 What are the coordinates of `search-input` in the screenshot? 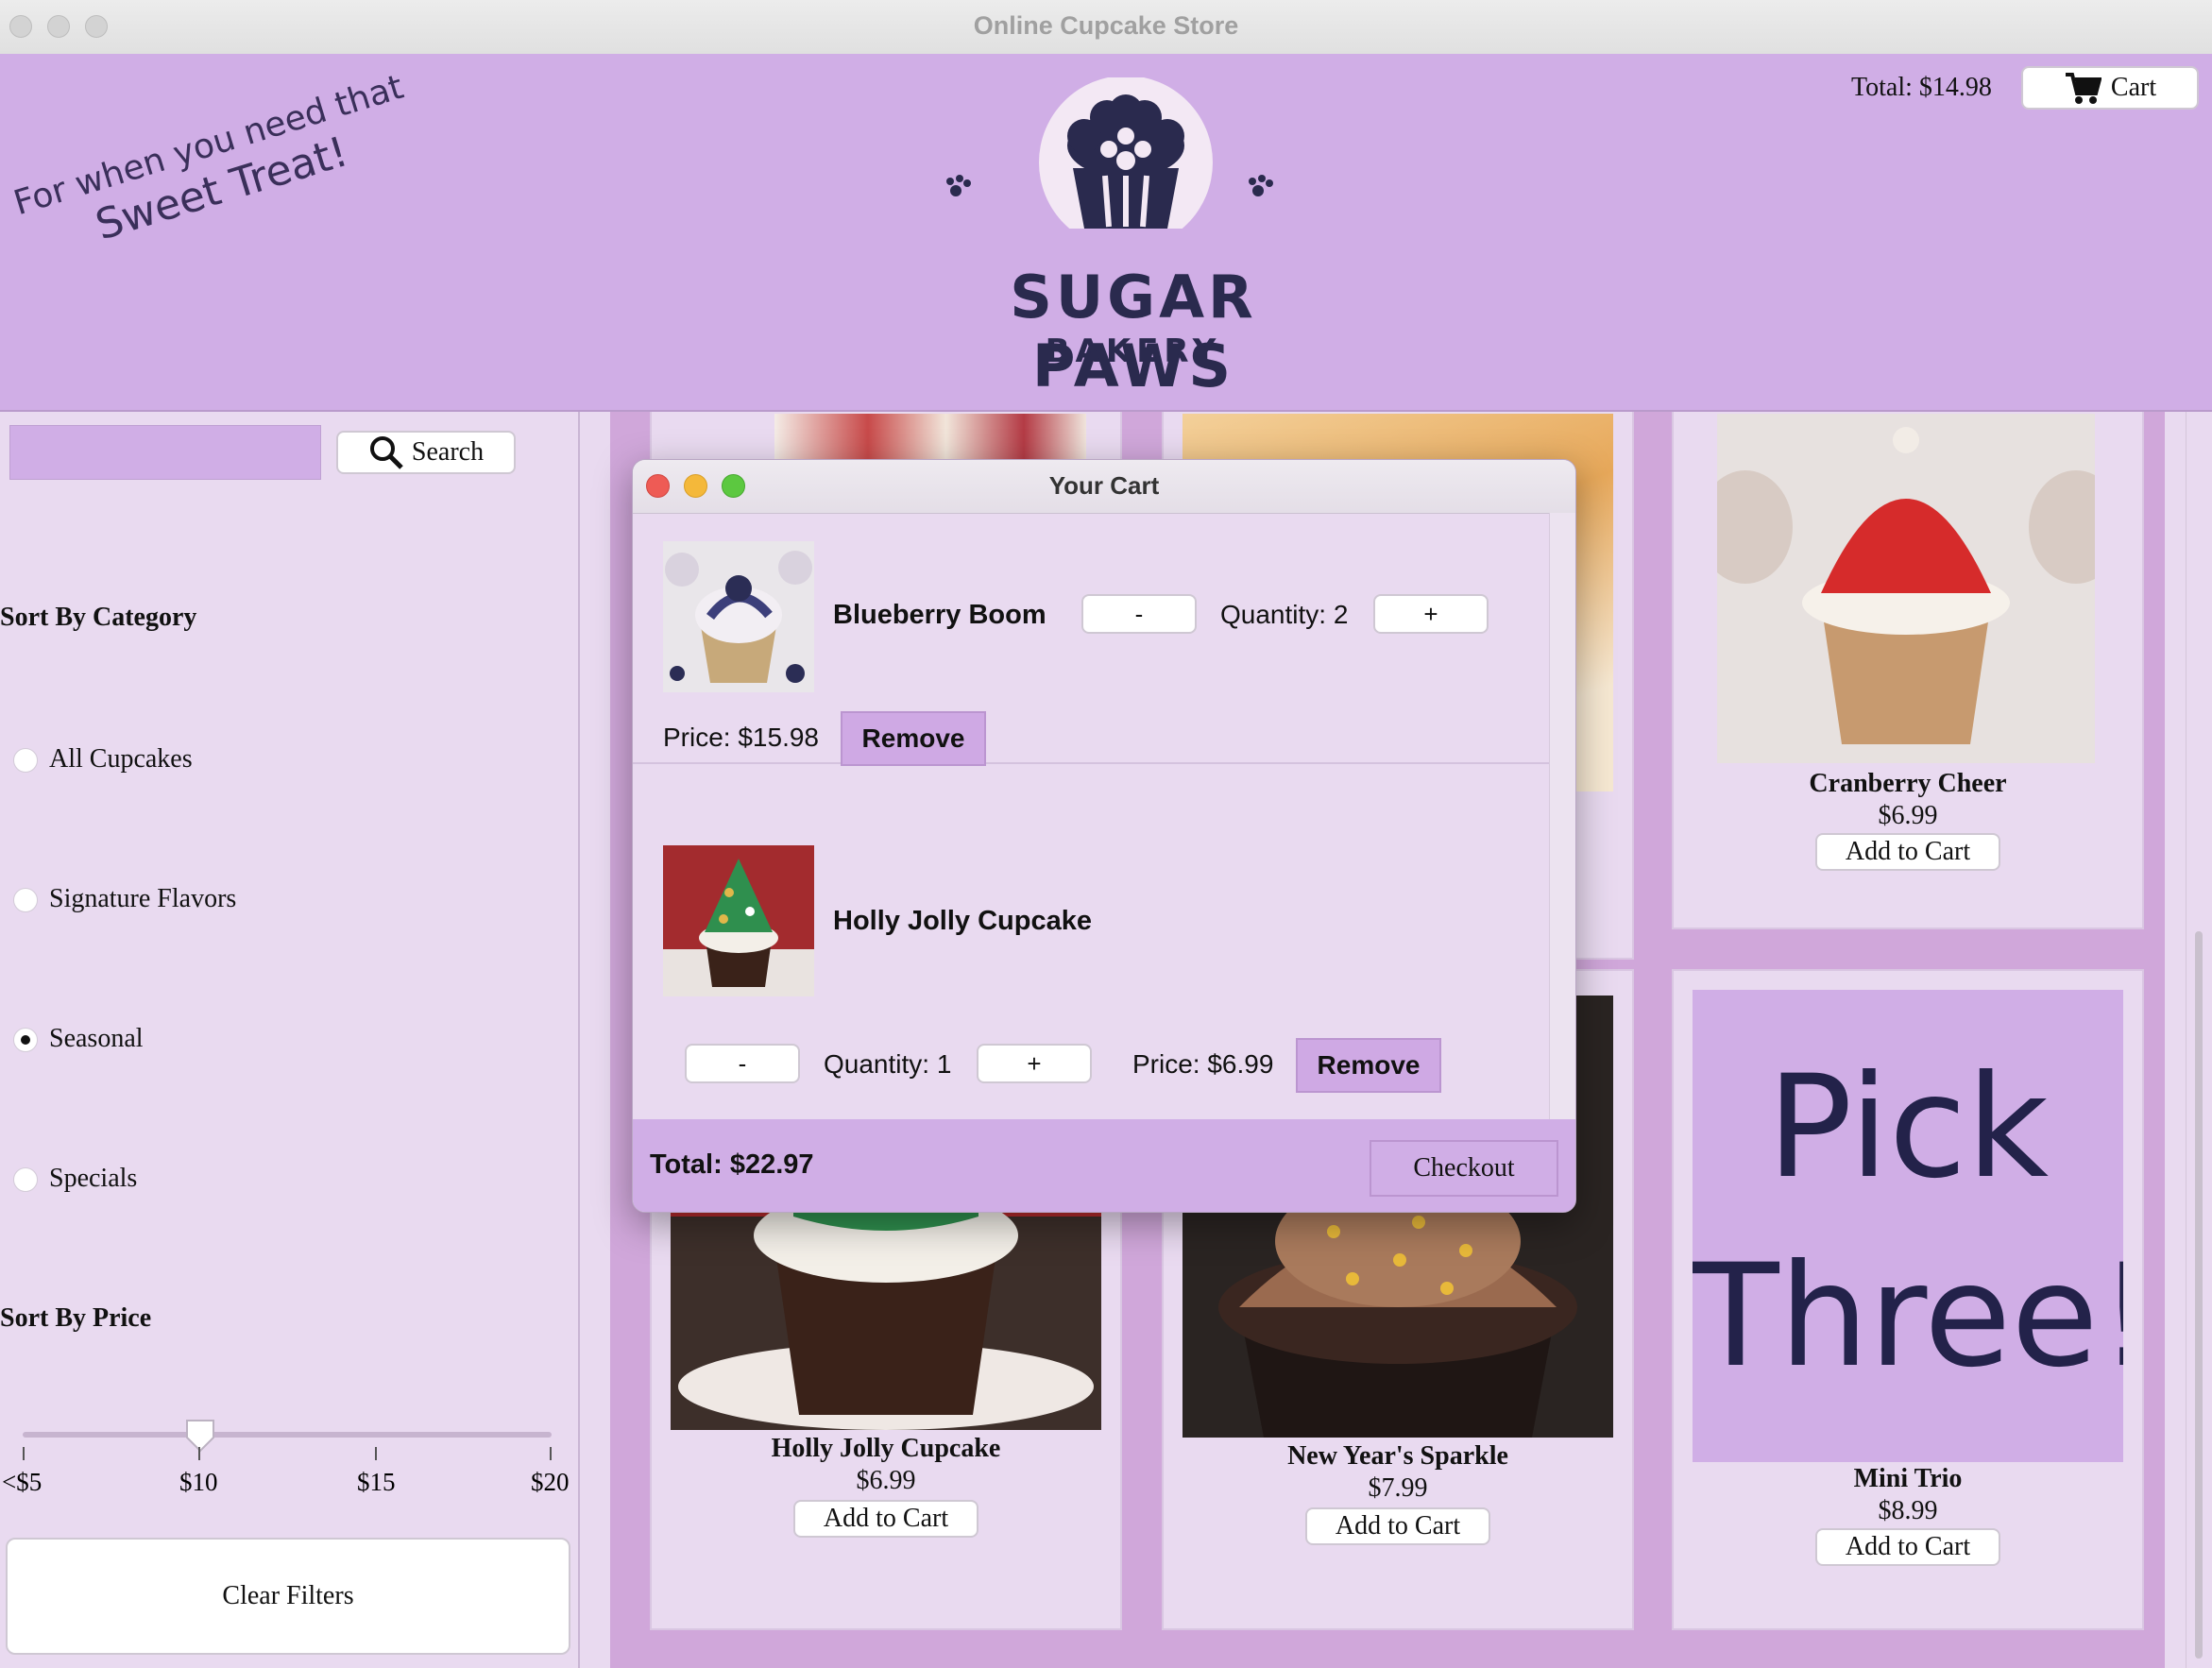 It's located at (165, 452).